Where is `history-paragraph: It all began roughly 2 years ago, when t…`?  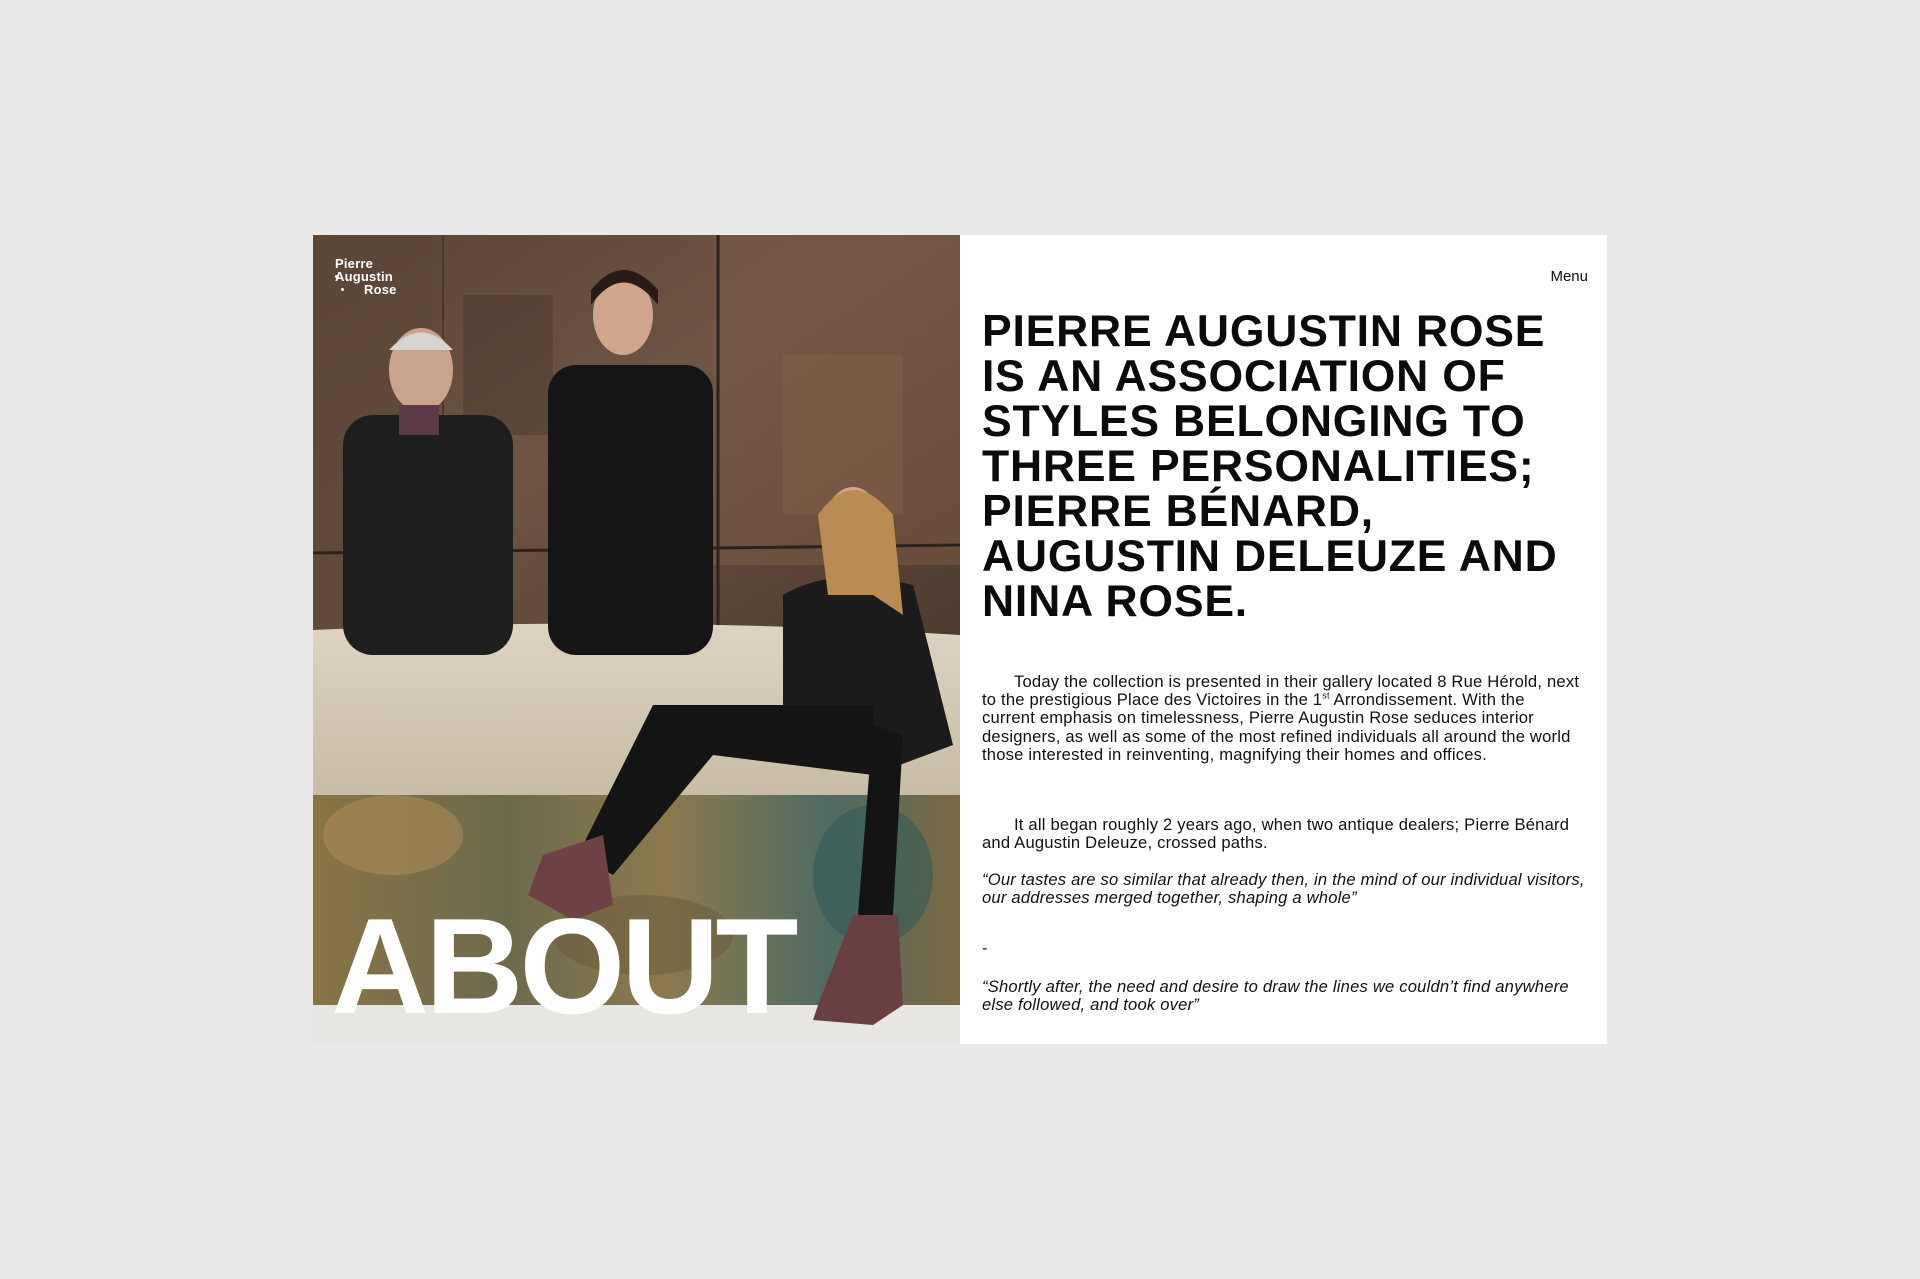
history-paragraph: It all began roughly 2 years ago, when t… is located at coordinates (1282, 834).